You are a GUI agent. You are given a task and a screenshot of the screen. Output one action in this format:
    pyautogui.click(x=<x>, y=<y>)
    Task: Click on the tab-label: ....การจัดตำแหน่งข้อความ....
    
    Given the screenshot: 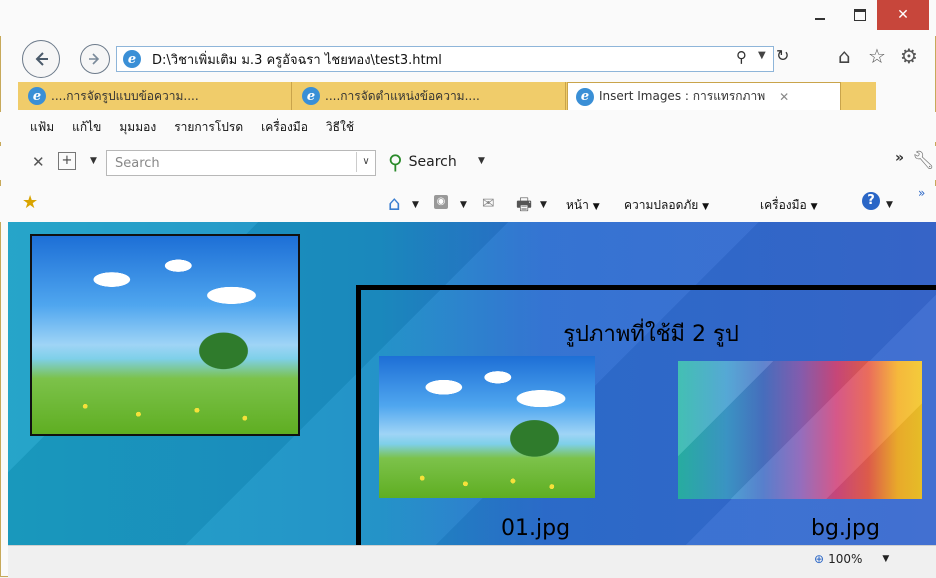 What is the action you would take?
    pyautogui.click(x=402, y=95)
    